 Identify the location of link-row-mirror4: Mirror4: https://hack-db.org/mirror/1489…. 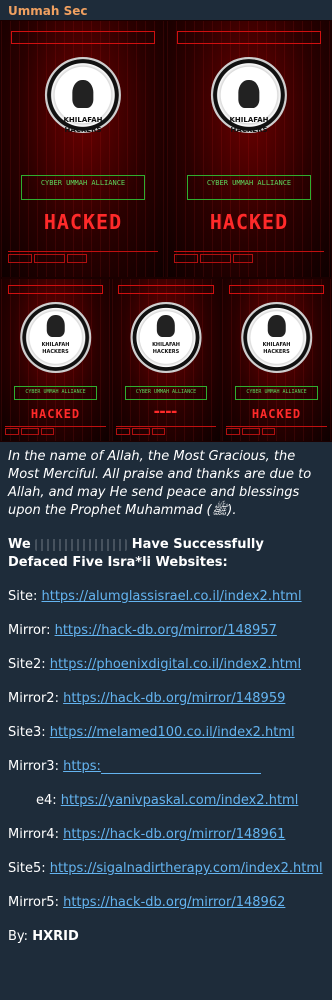
(147, 834).